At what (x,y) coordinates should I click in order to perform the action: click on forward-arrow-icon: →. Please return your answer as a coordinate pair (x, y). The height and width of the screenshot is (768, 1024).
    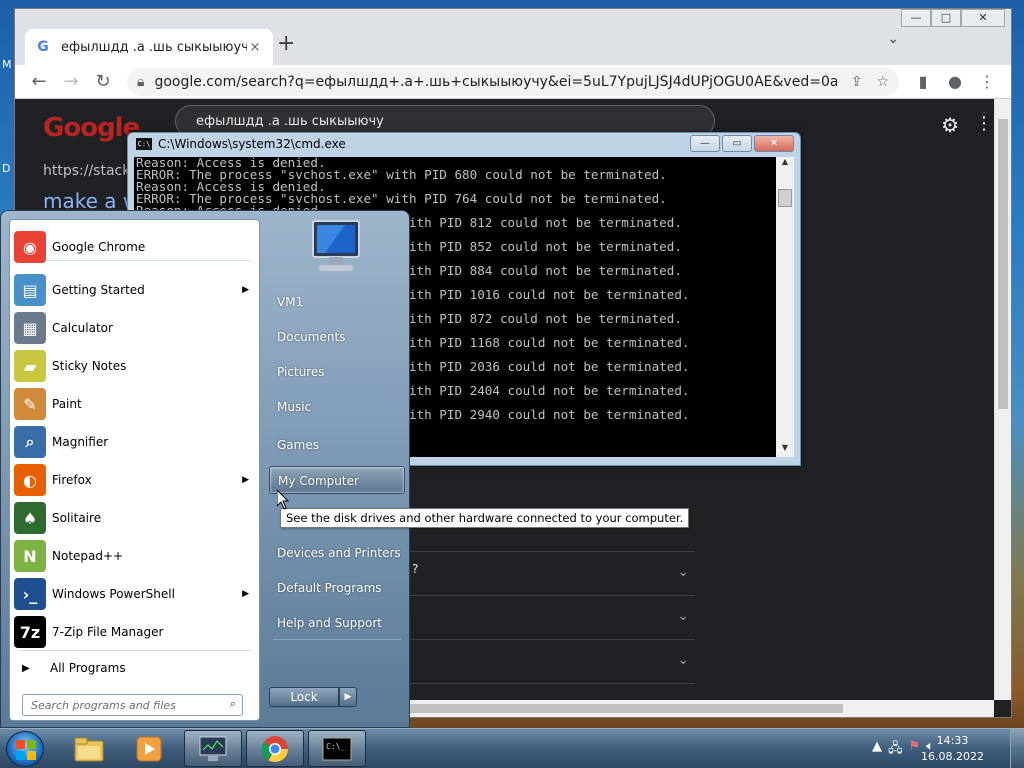
    Looking at the image, I should click on (71, 81).